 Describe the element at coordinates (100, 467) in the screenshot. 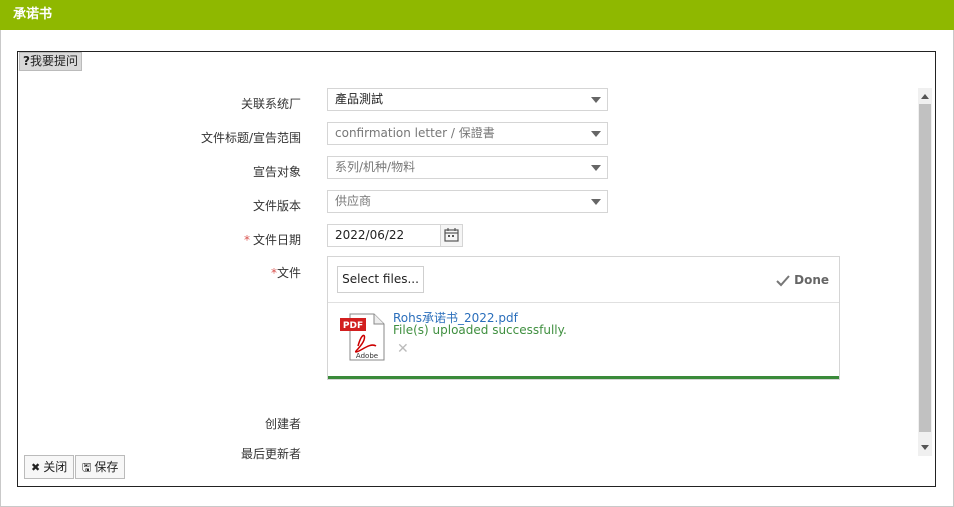

I see `save-button: 🖫 保存` at that location.